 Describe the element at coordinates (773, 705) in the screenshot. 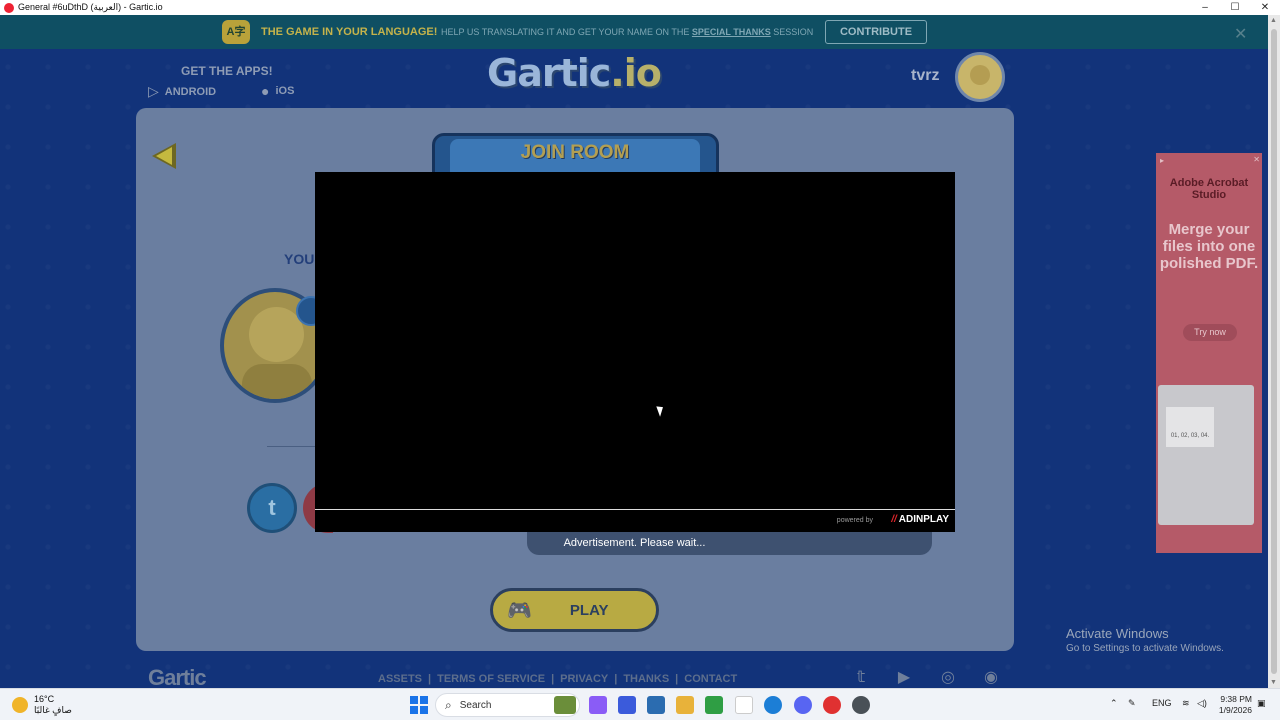

I see `edge-icon` at that location.